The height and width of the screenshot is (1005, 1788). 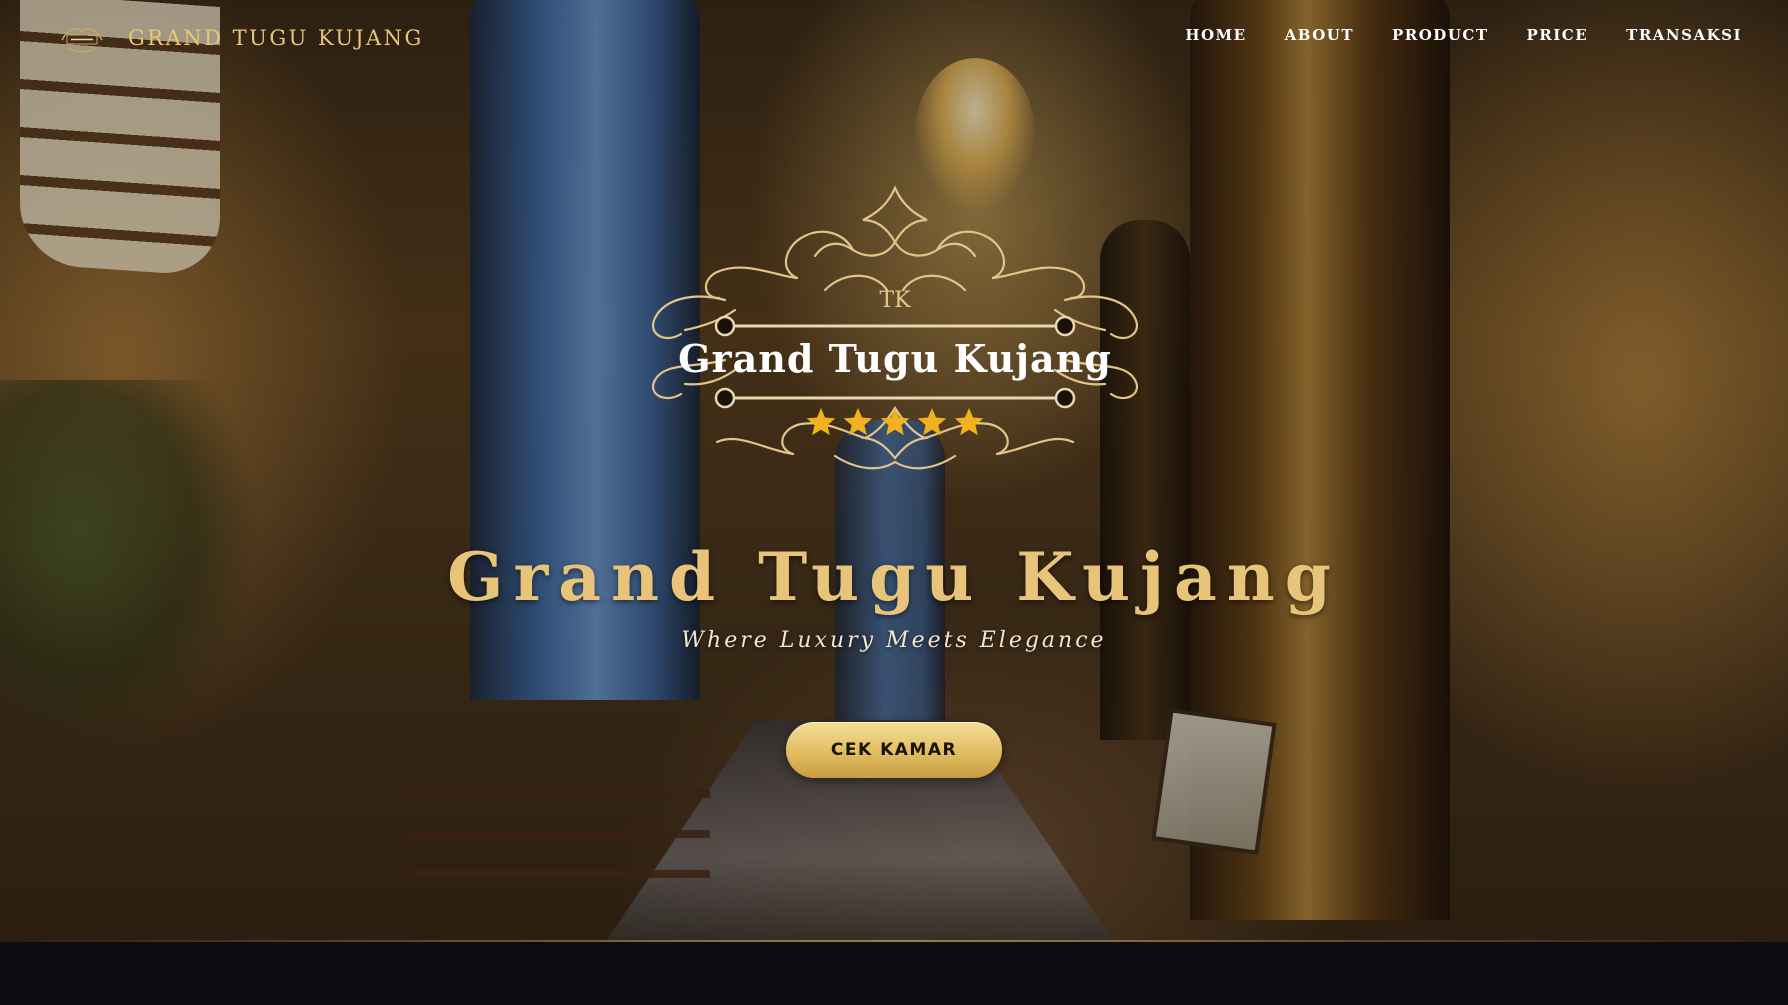 I want to click on nav-menu: HOME ABOUT PRODUCT PRICE TRANSAKSI, so click(x=1463, y=35).